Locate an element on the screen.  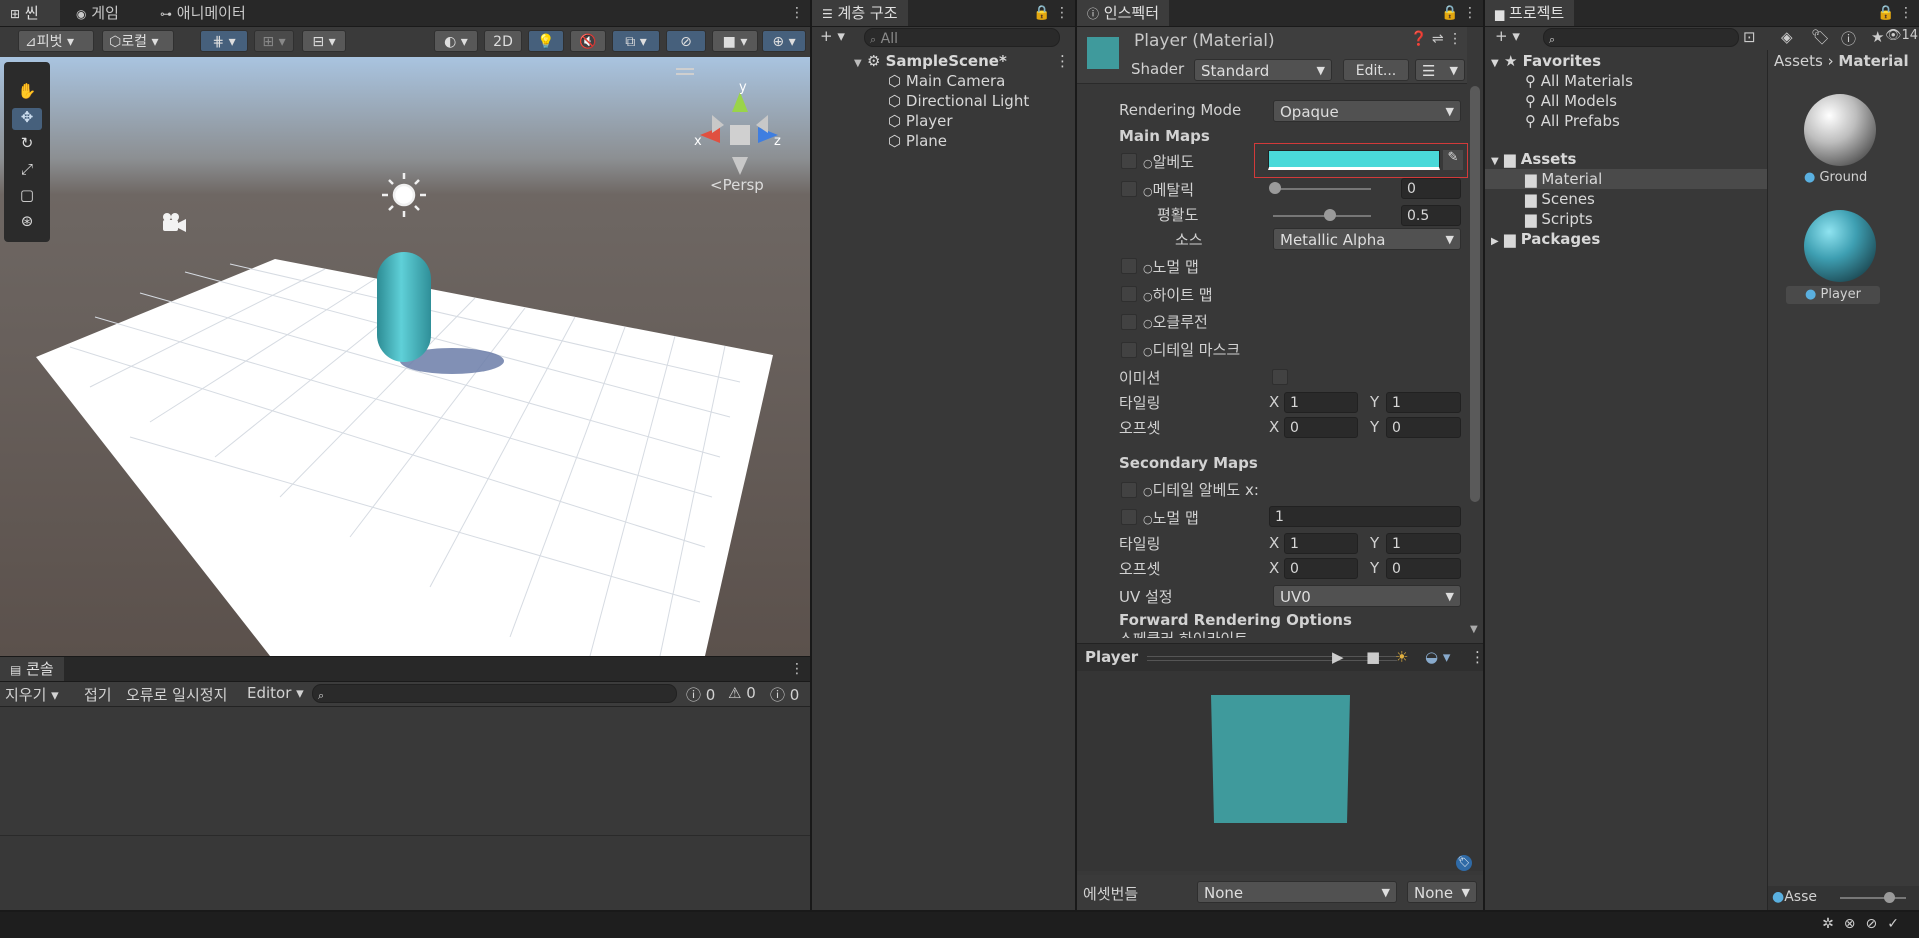
tag-icon: 🏷 is located at coordinates (1464, 863).